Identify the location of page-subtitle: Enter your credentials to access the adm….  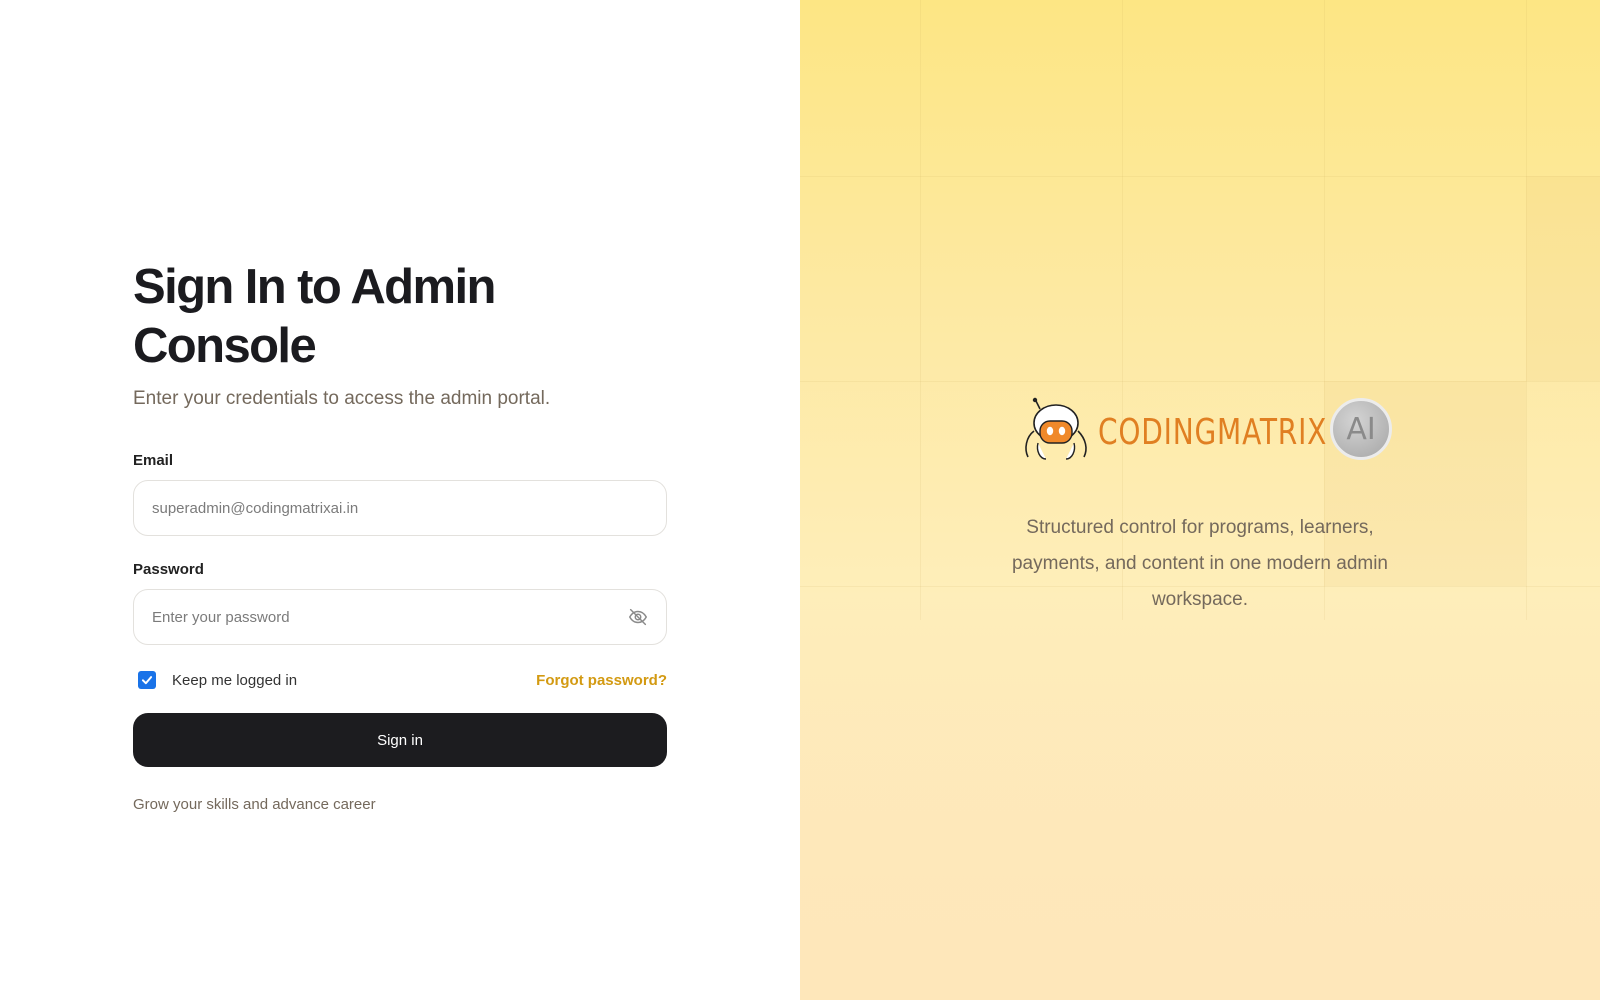
(342, 398).